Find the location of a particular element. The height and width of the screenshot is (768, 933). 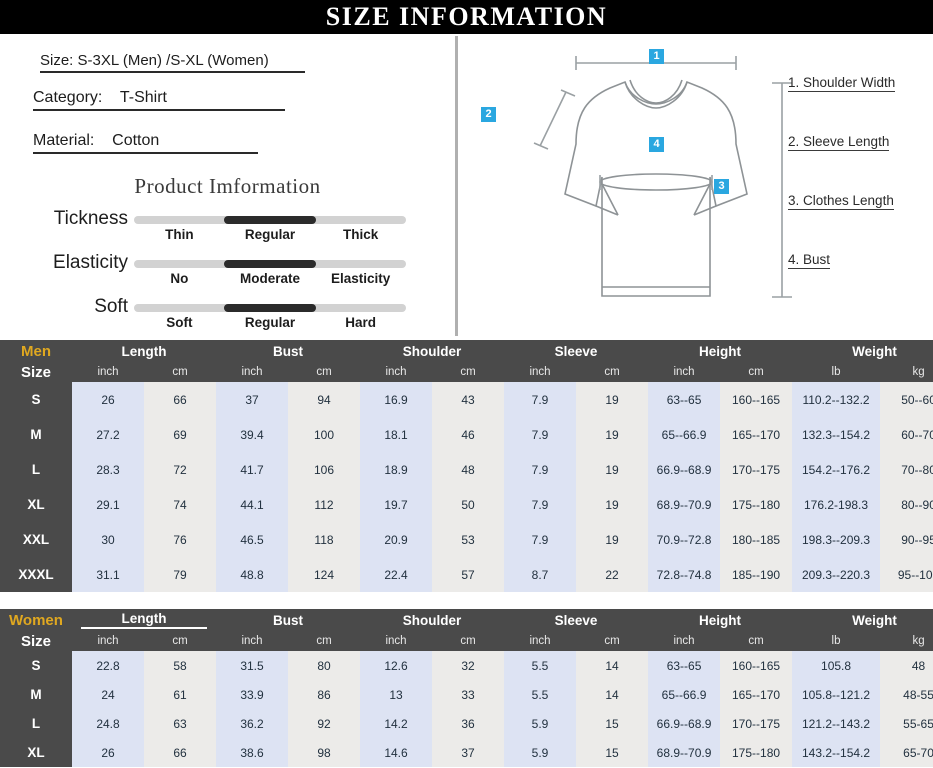

table-cell: 69 is located at coordinates (180, 434).